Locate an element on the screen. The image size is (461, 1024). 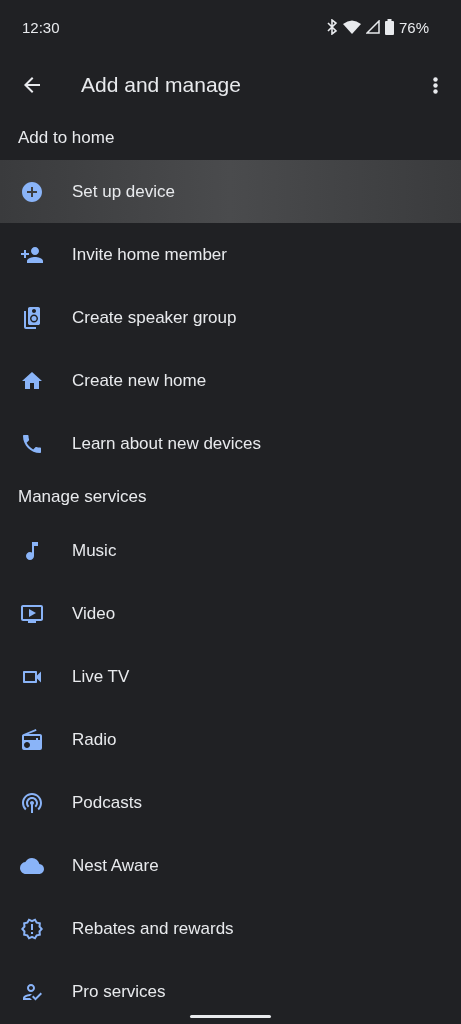
menu-item: Podcasts is located at coordinates (230, 802).